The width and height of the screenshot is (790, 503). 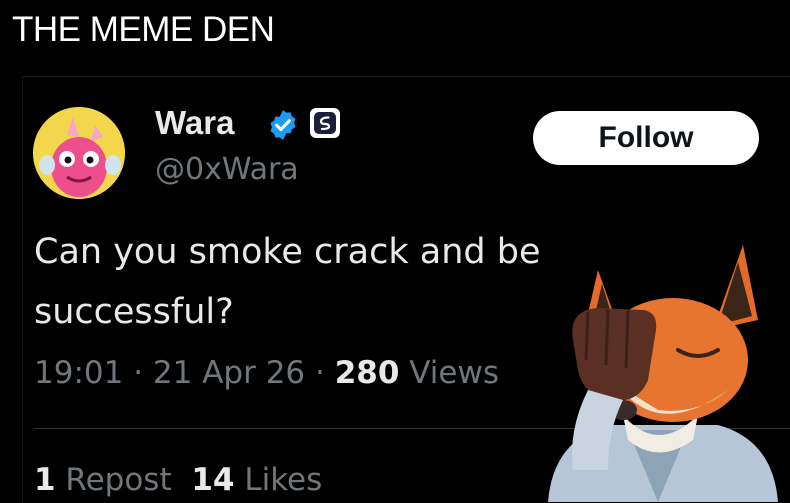 What do you see at coordinates (45, 480) in the screenshot?
I see `reposts-count: 1` at bounding box center [45, 480].